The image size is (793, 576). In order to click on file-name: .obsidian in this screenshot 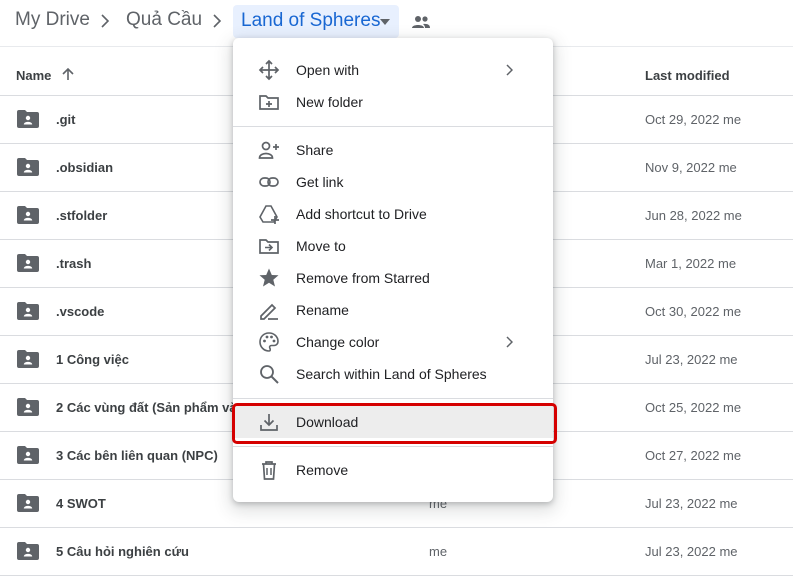, I will do `click(85, 167)`.